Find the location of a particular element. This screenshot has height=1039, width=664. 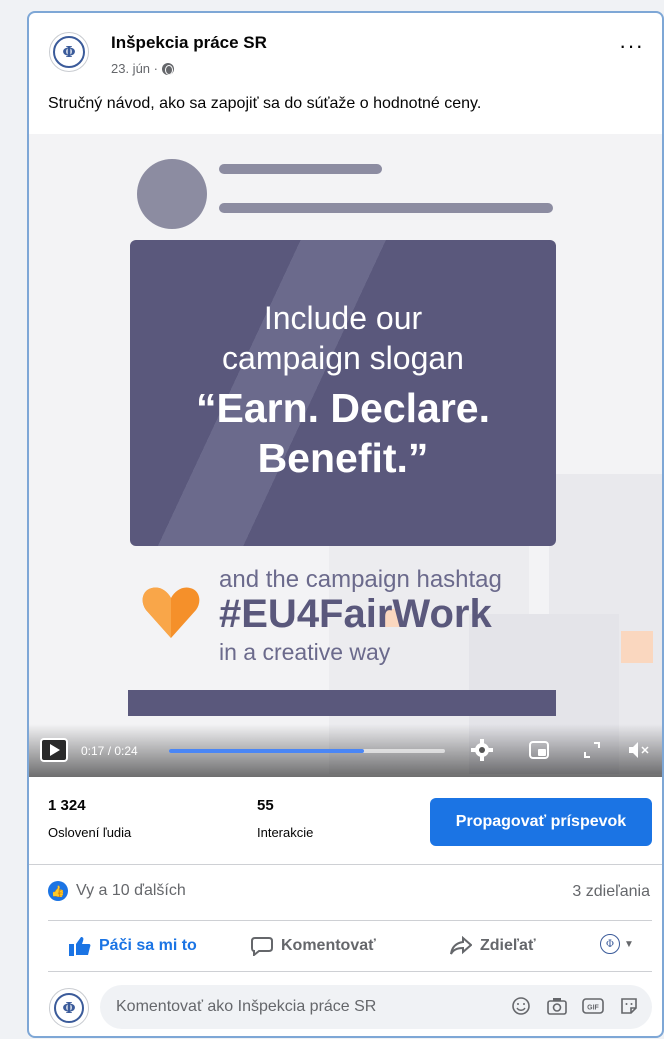

heart-icon is located at coordinates (171, 612).